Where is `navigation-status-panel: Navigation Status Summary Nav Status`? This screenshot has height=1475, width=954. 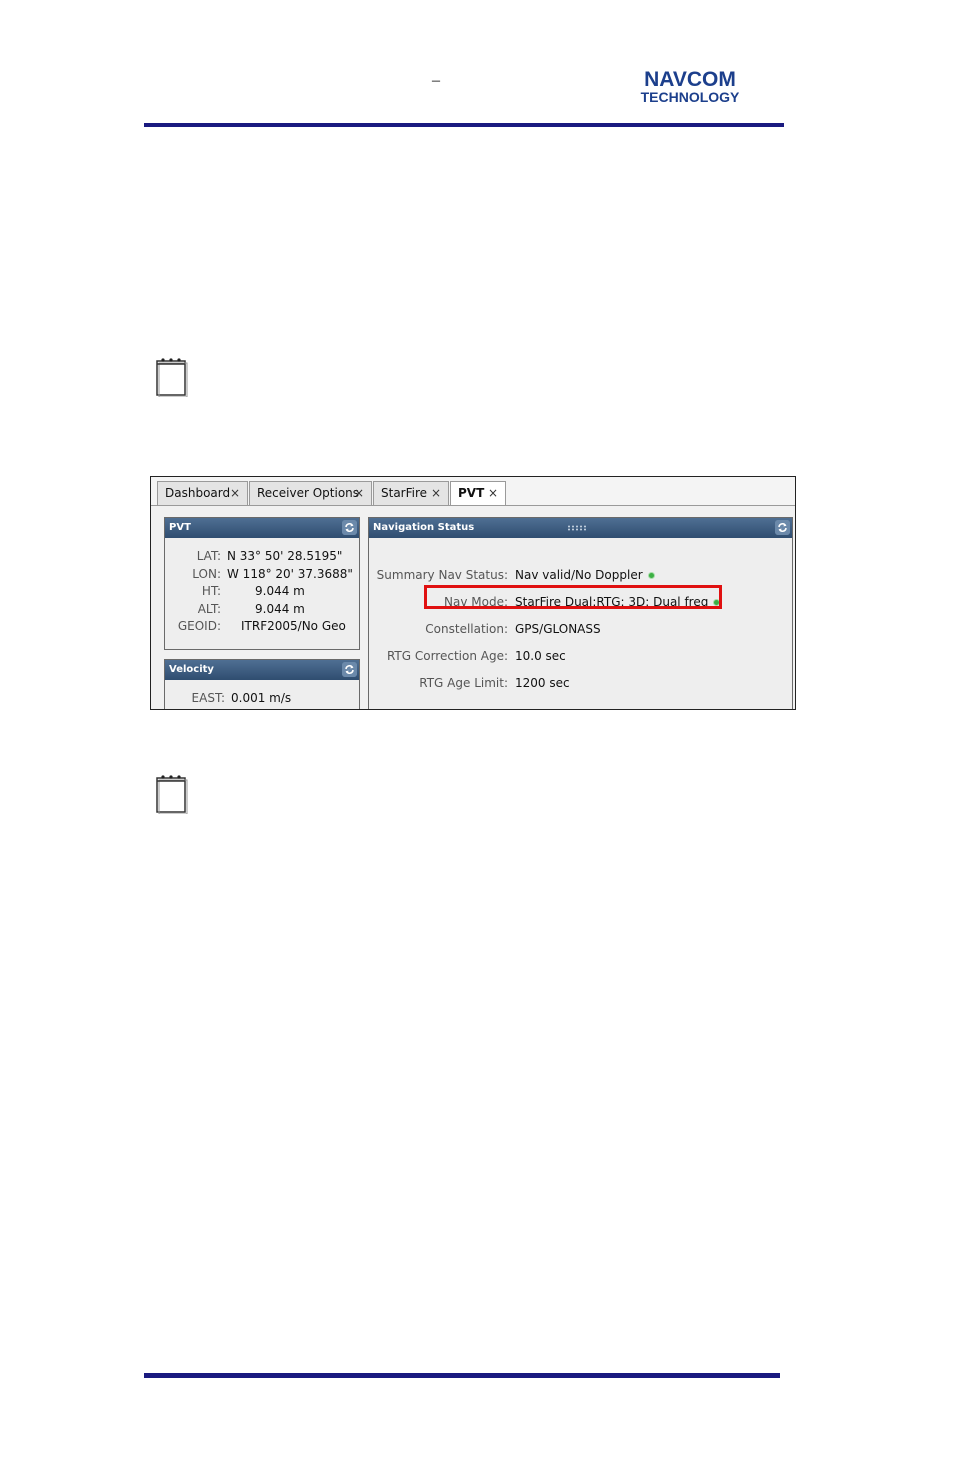 navigation-status-panel: Navigation Status Summary Nav Status is located at coordinates (580, 613).